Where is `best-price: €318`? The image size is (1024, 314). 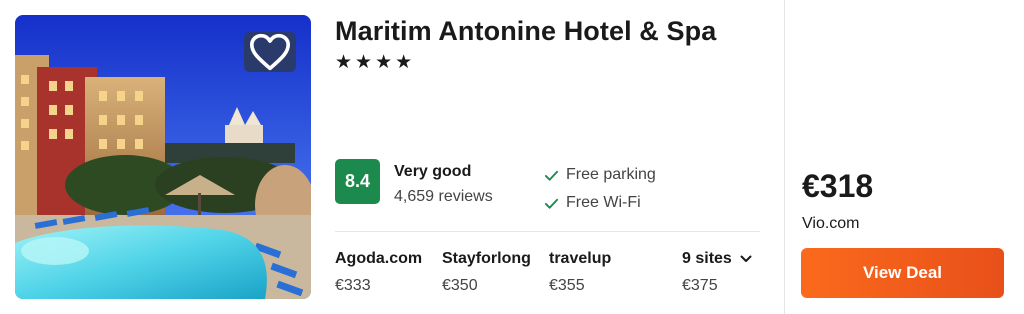 best-price: €318 is located at coordinates (838, 186).